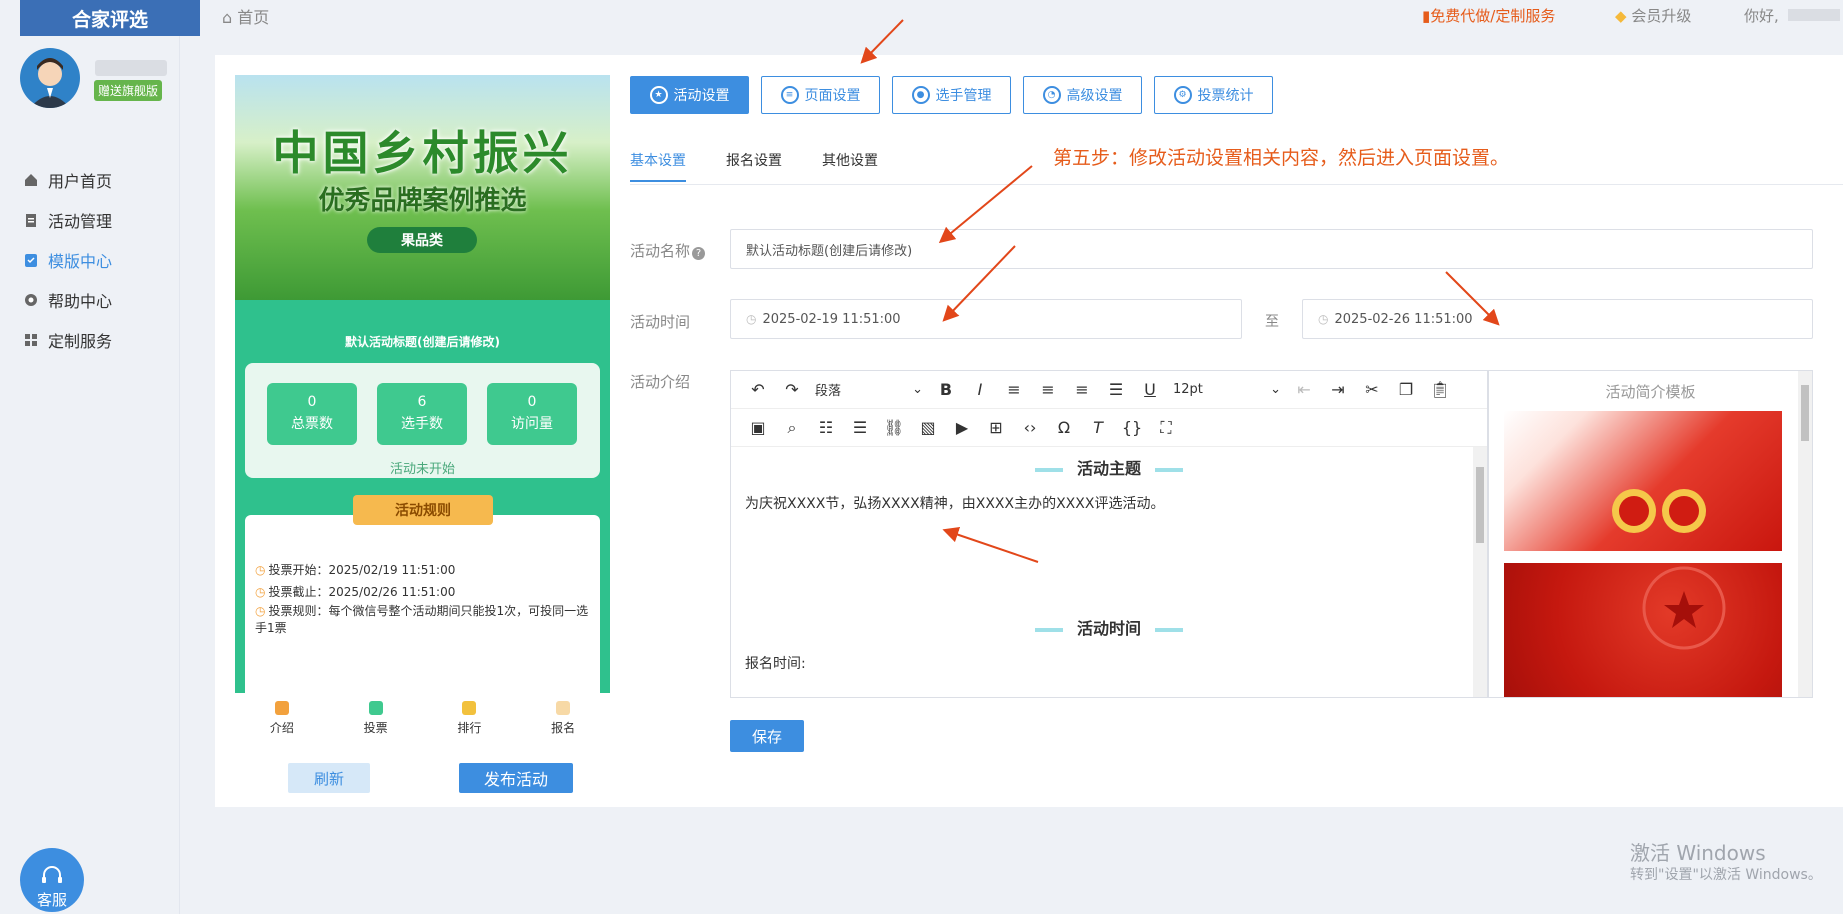 Image resolution: width=1843 pixels, height=914 pixels. What do you see at coordinates (312, 414) in the screenshot?
I see `stat-total-votes: 0 总票数` at bounding box center [312, 414].